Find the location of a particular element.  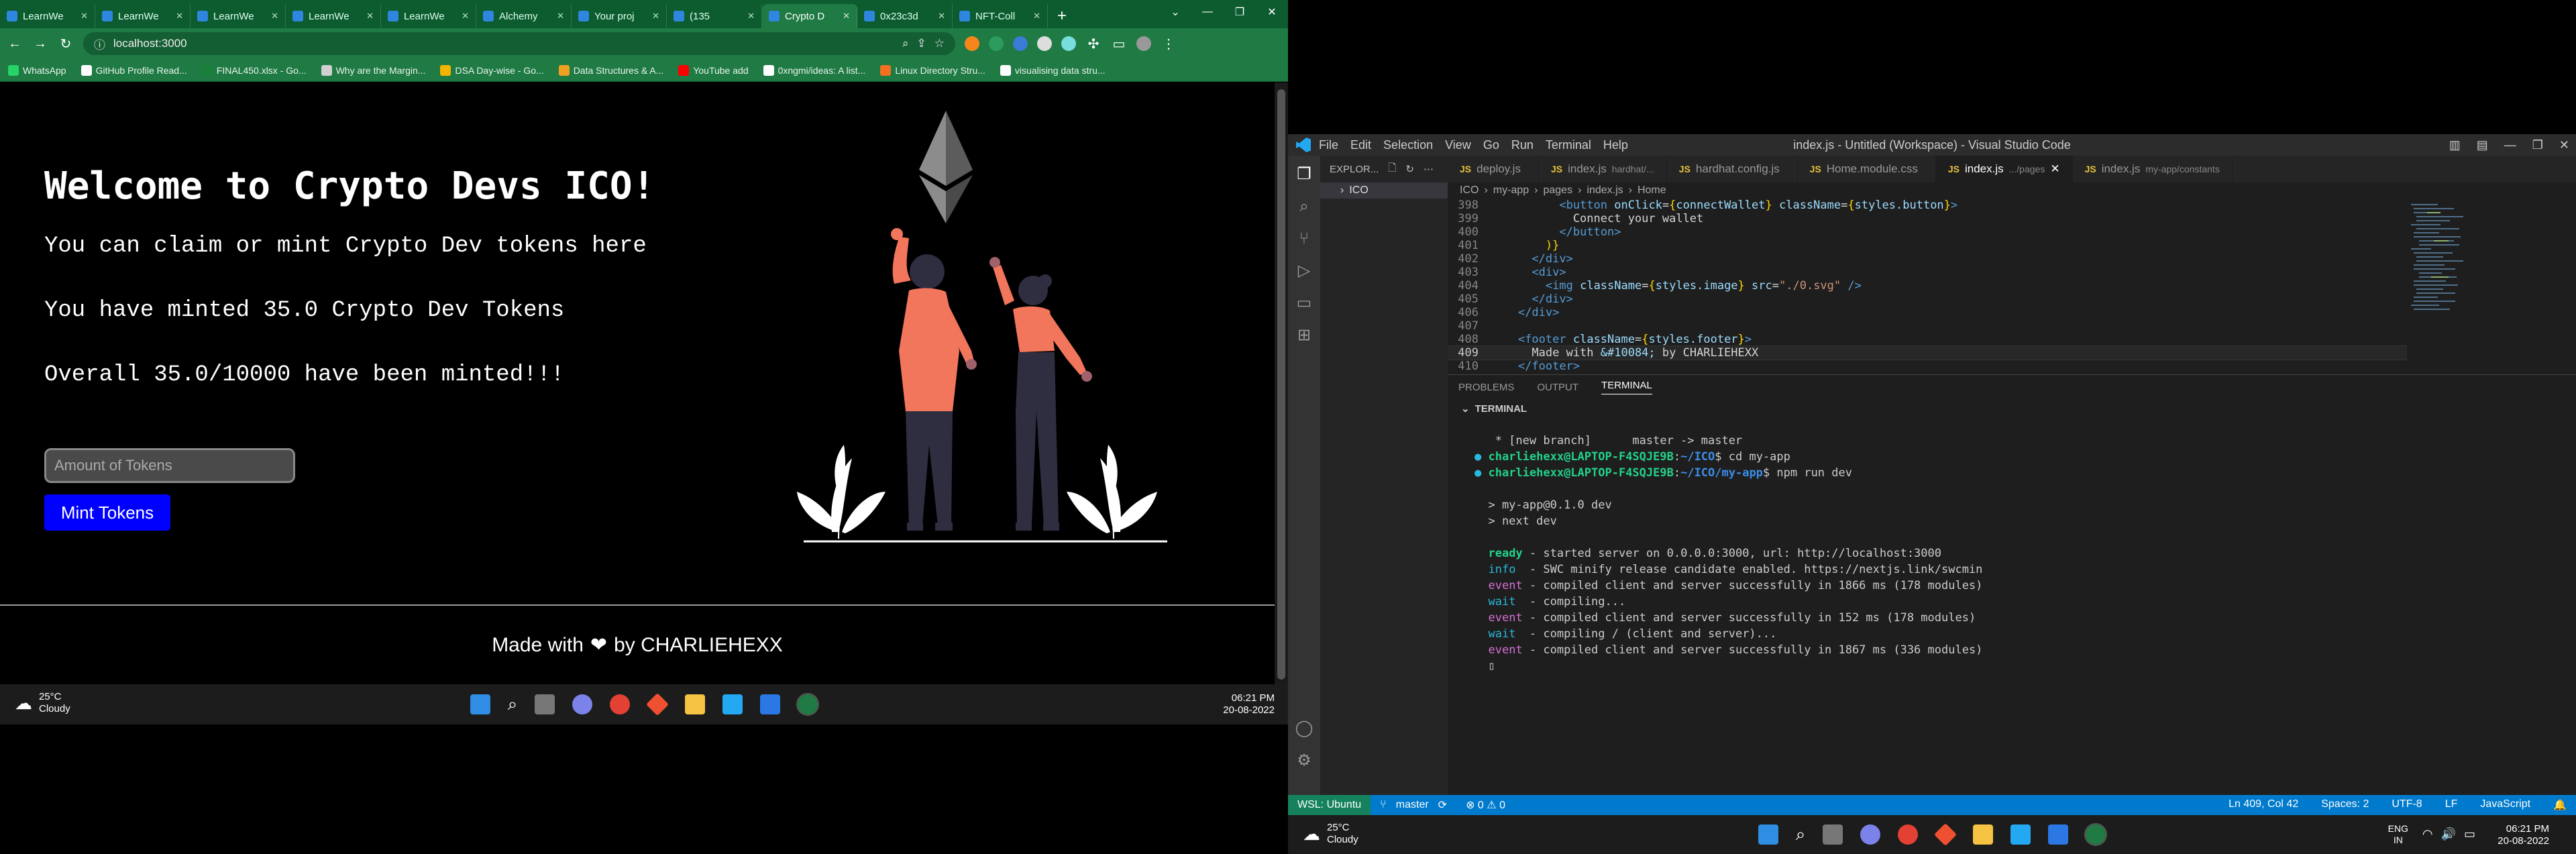

share-icon: ⇪ is located at coordinates (921, 43).